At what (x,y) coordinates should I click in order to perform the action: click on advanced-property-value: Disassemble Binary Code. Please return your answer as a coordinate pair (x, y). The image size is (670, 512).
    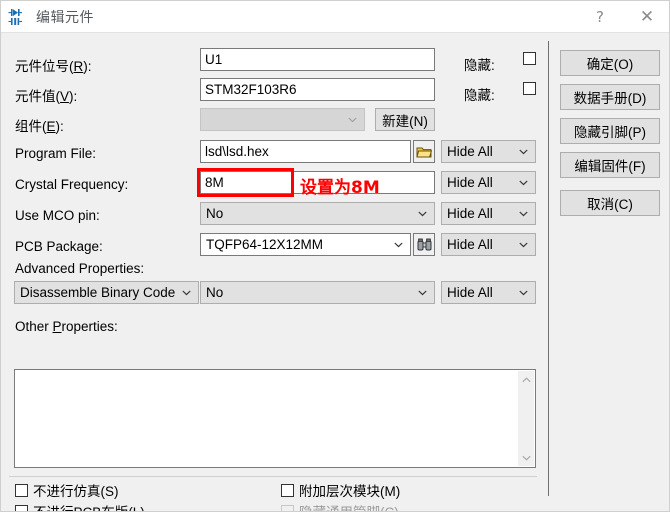
    Looking at the image, I should click on (98, 292).